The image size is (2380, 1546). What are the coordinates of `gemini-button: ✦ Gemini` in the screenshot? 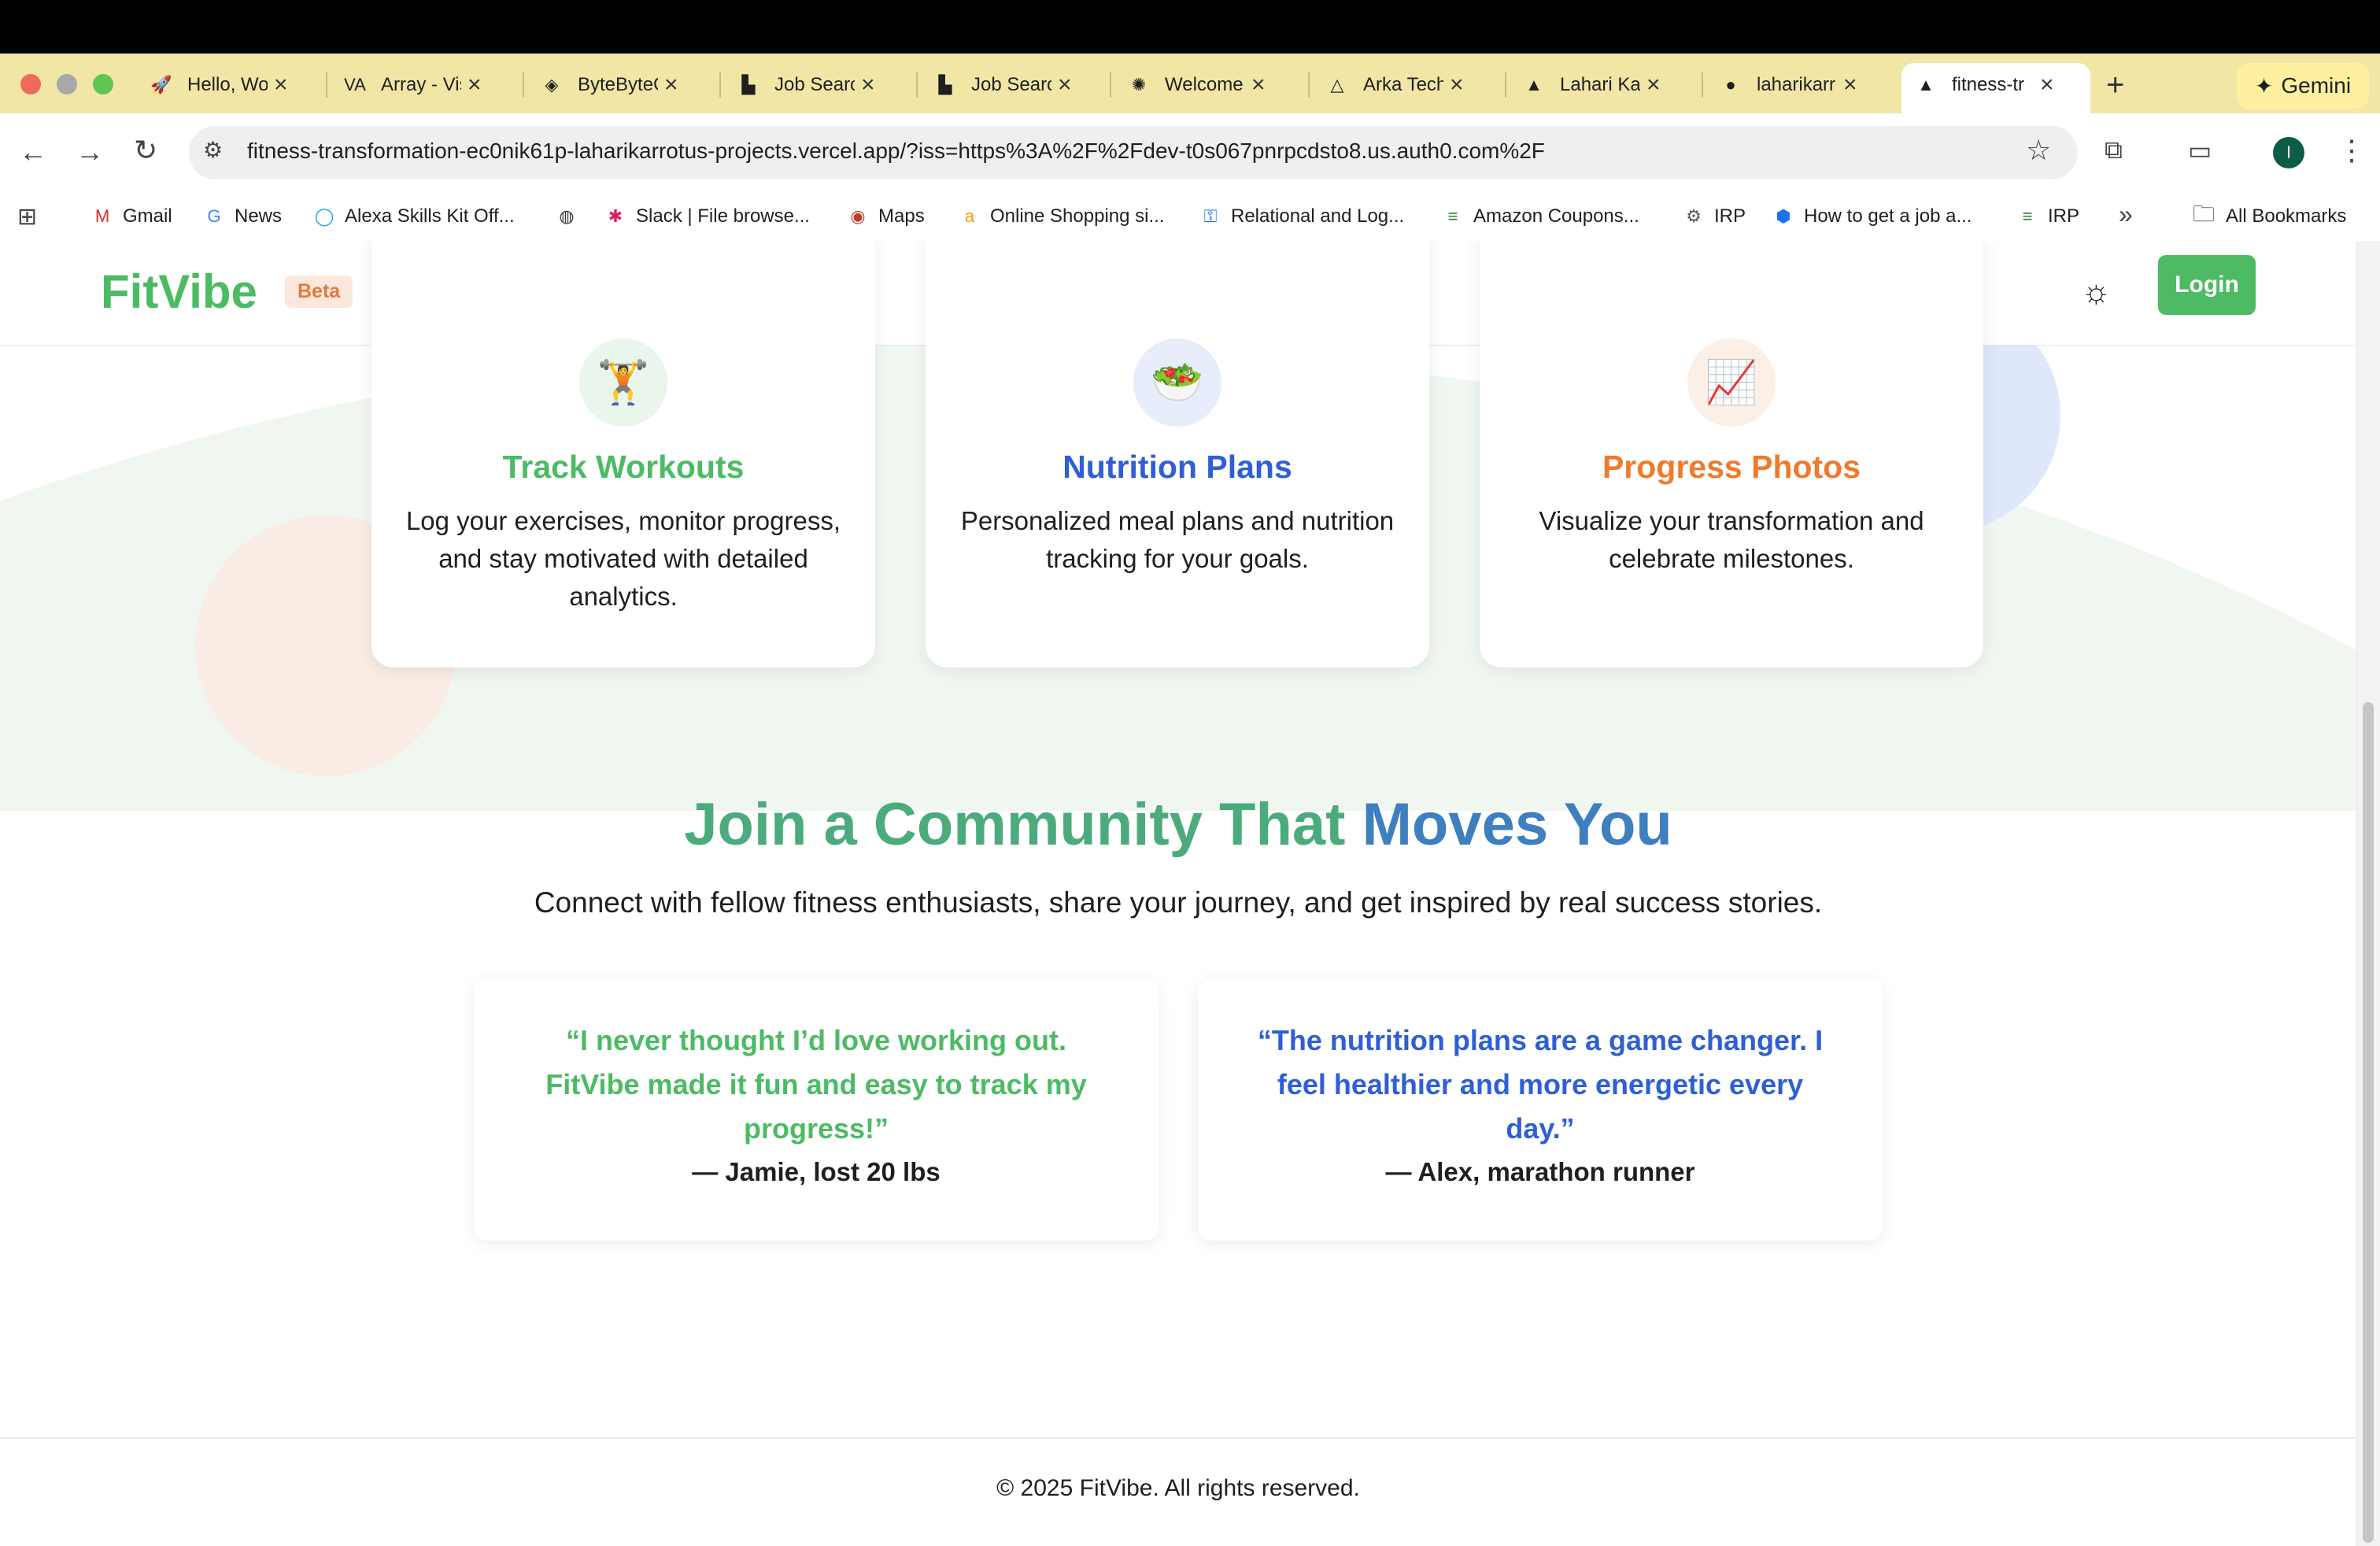 It's located at (2303, 86).